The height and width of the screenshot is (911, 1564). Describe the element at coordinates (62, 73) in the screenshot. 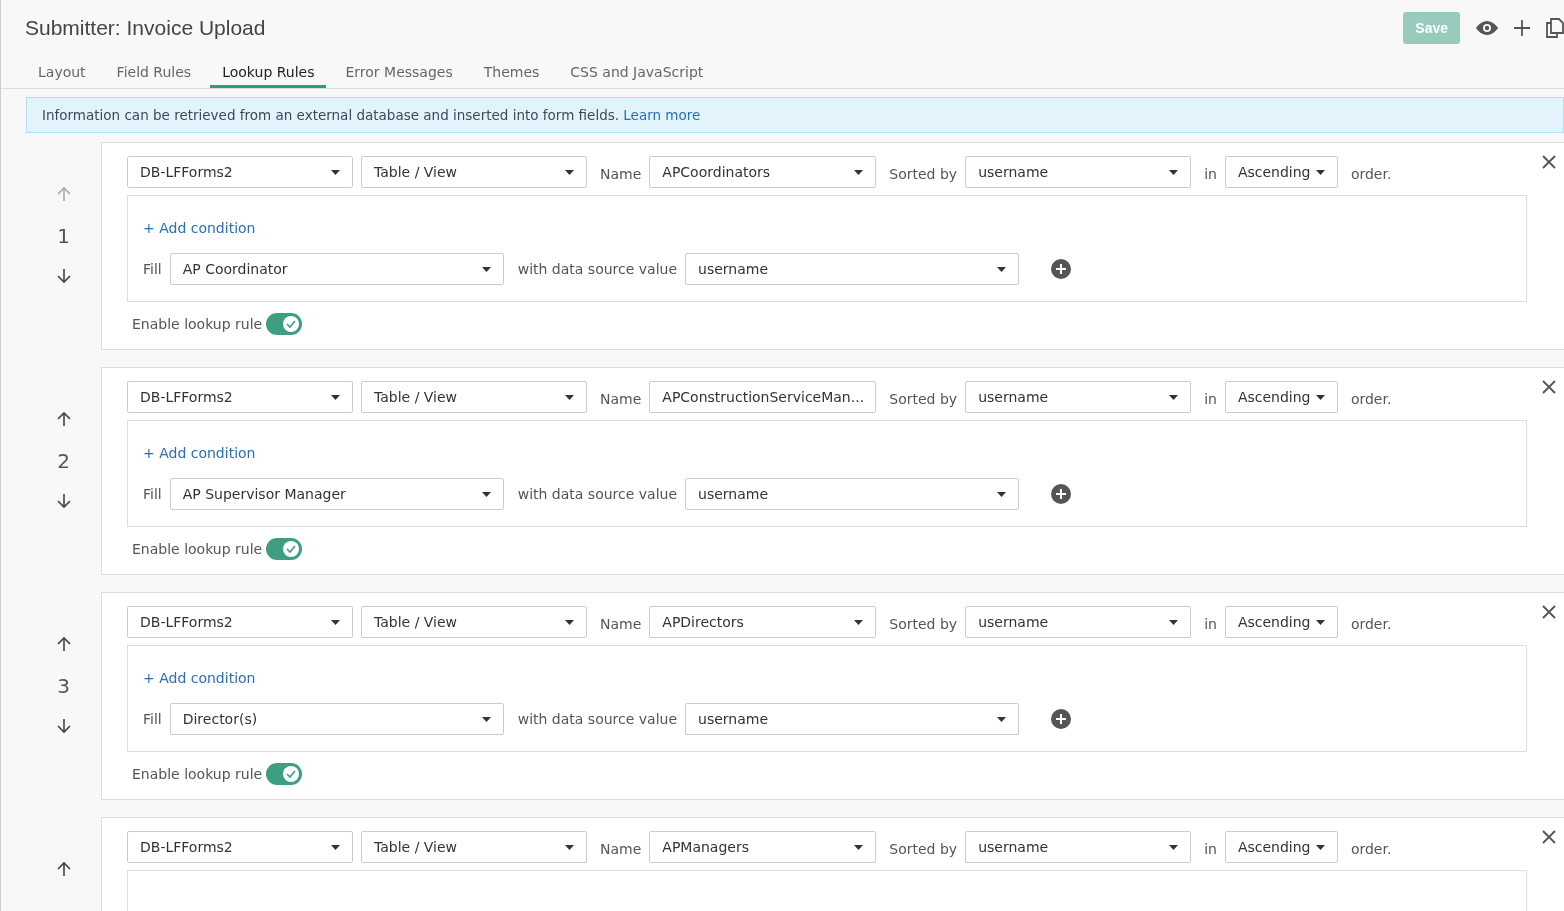

I see `tab: Layout` at that location.